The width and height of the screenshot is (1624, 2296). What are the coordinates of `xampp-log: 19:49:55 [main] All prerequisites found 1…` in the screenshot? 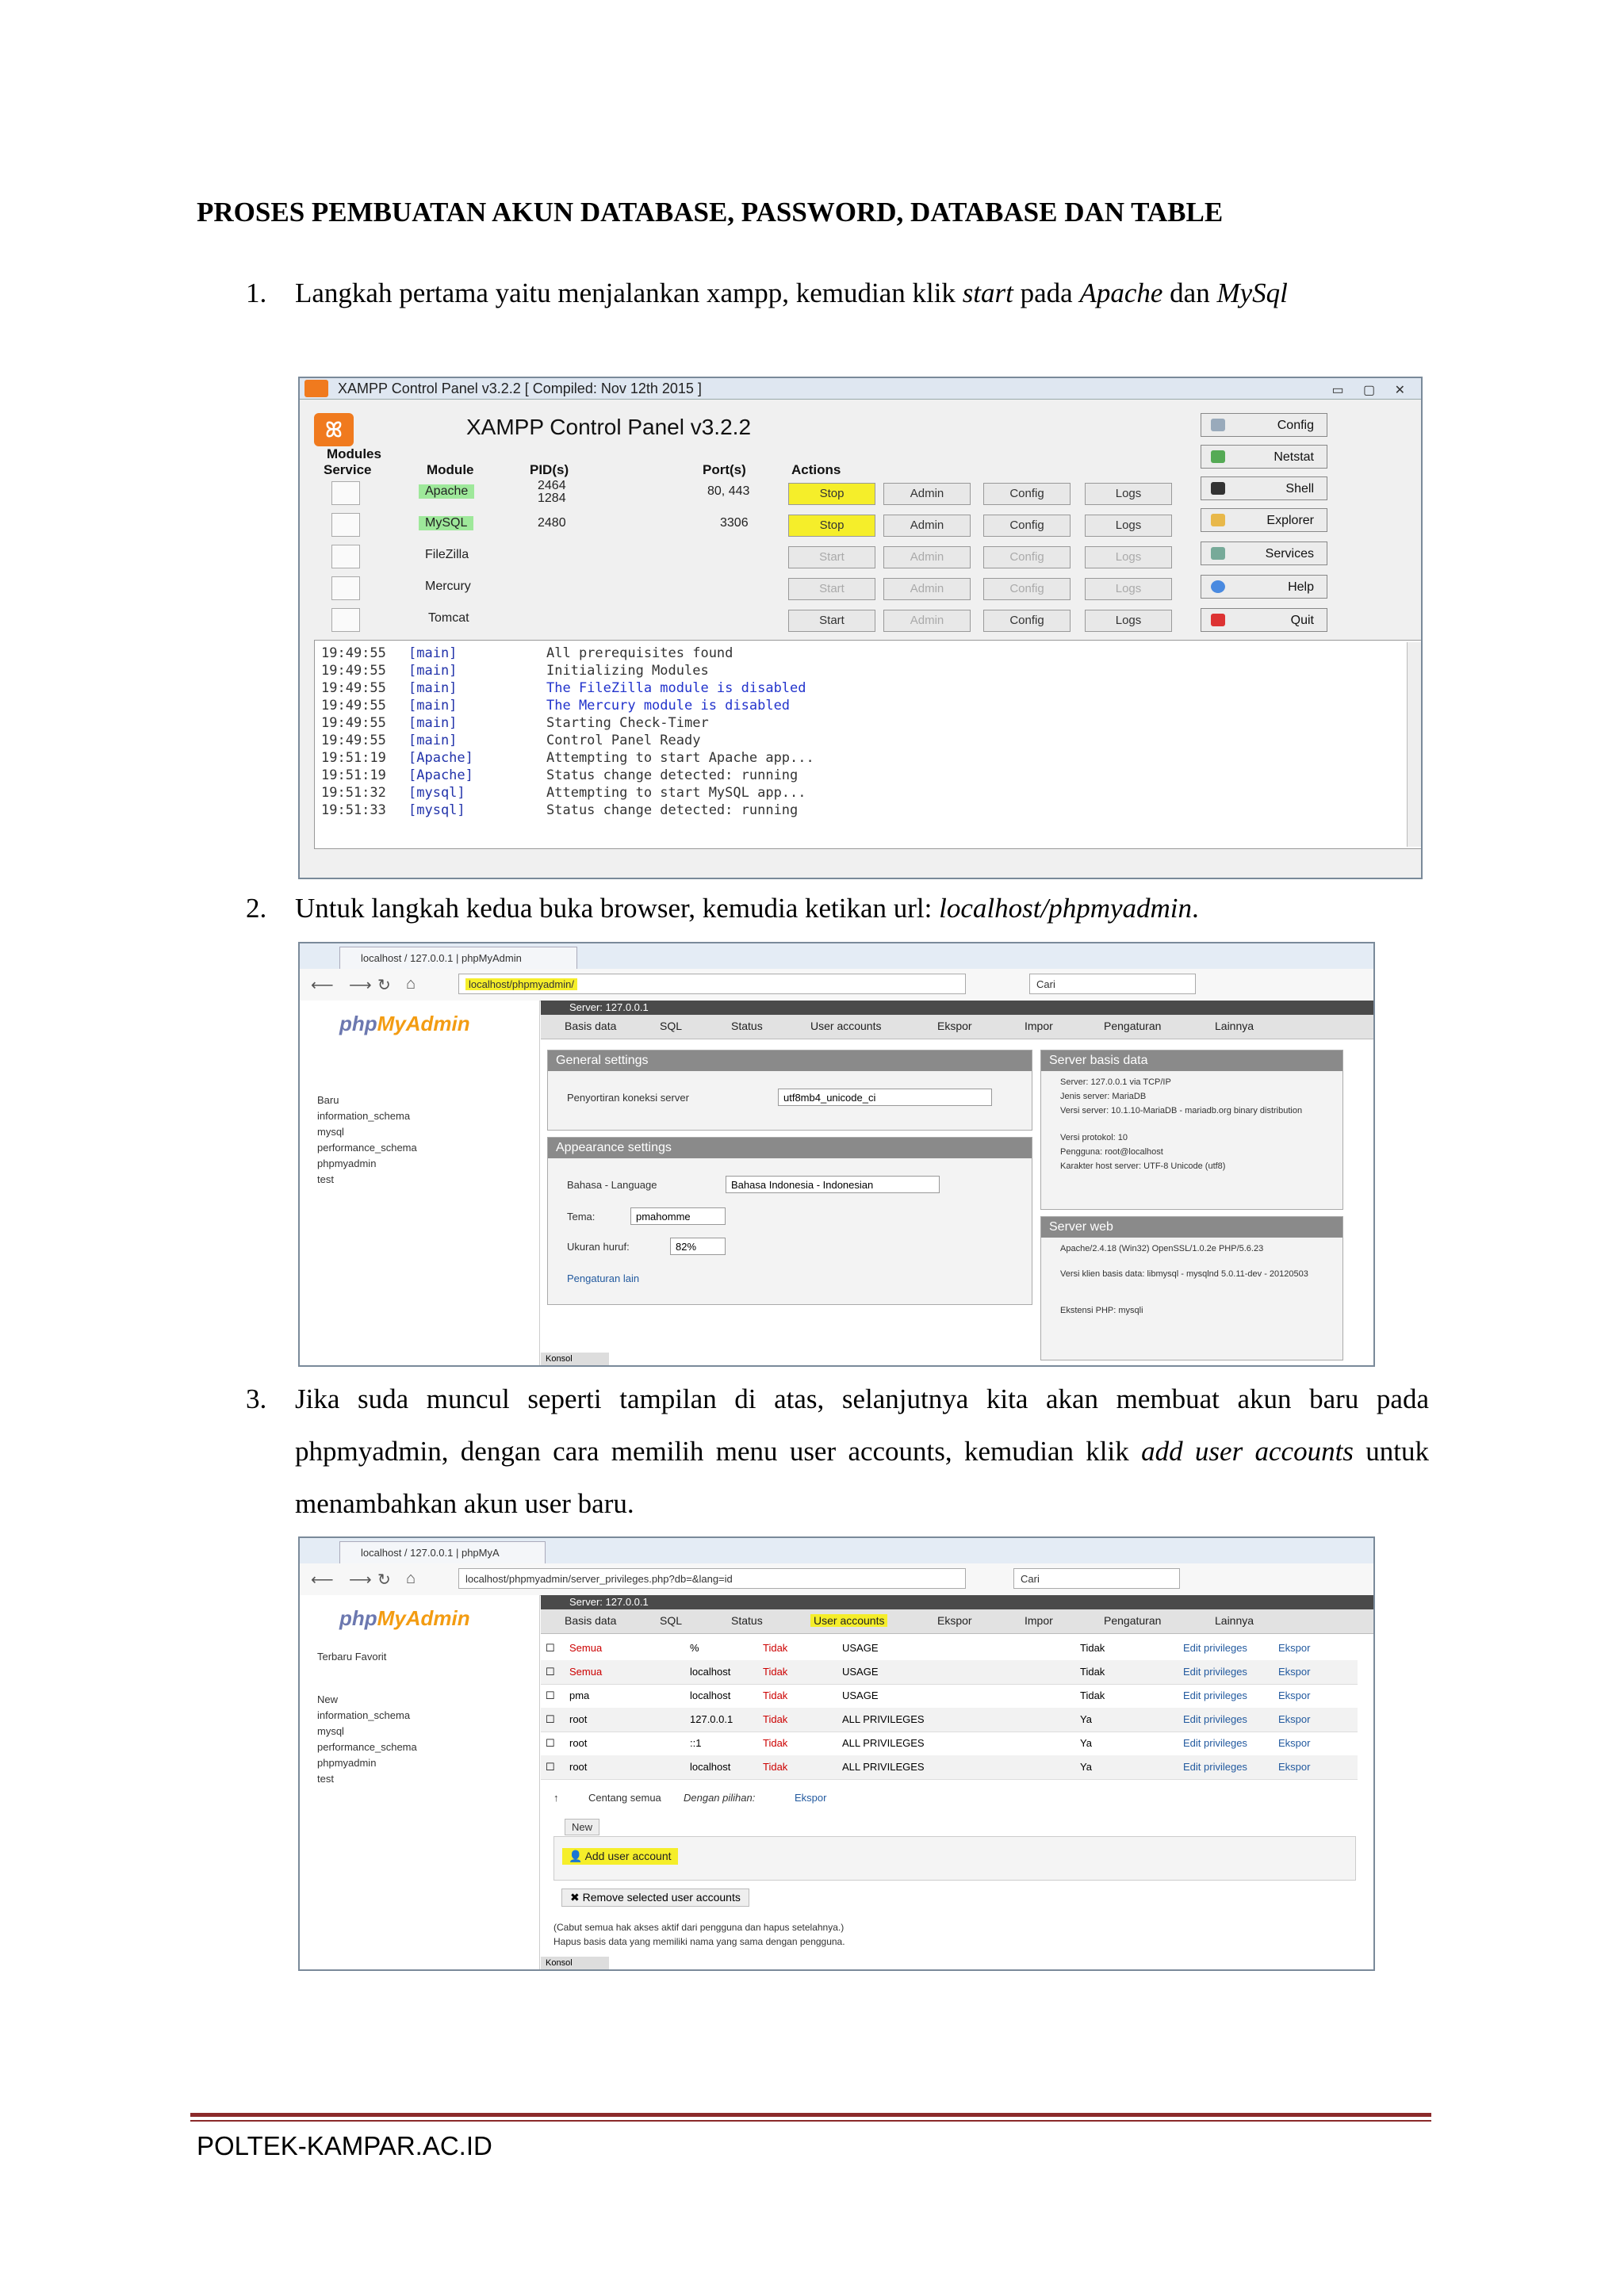 It's located at (867, 745).